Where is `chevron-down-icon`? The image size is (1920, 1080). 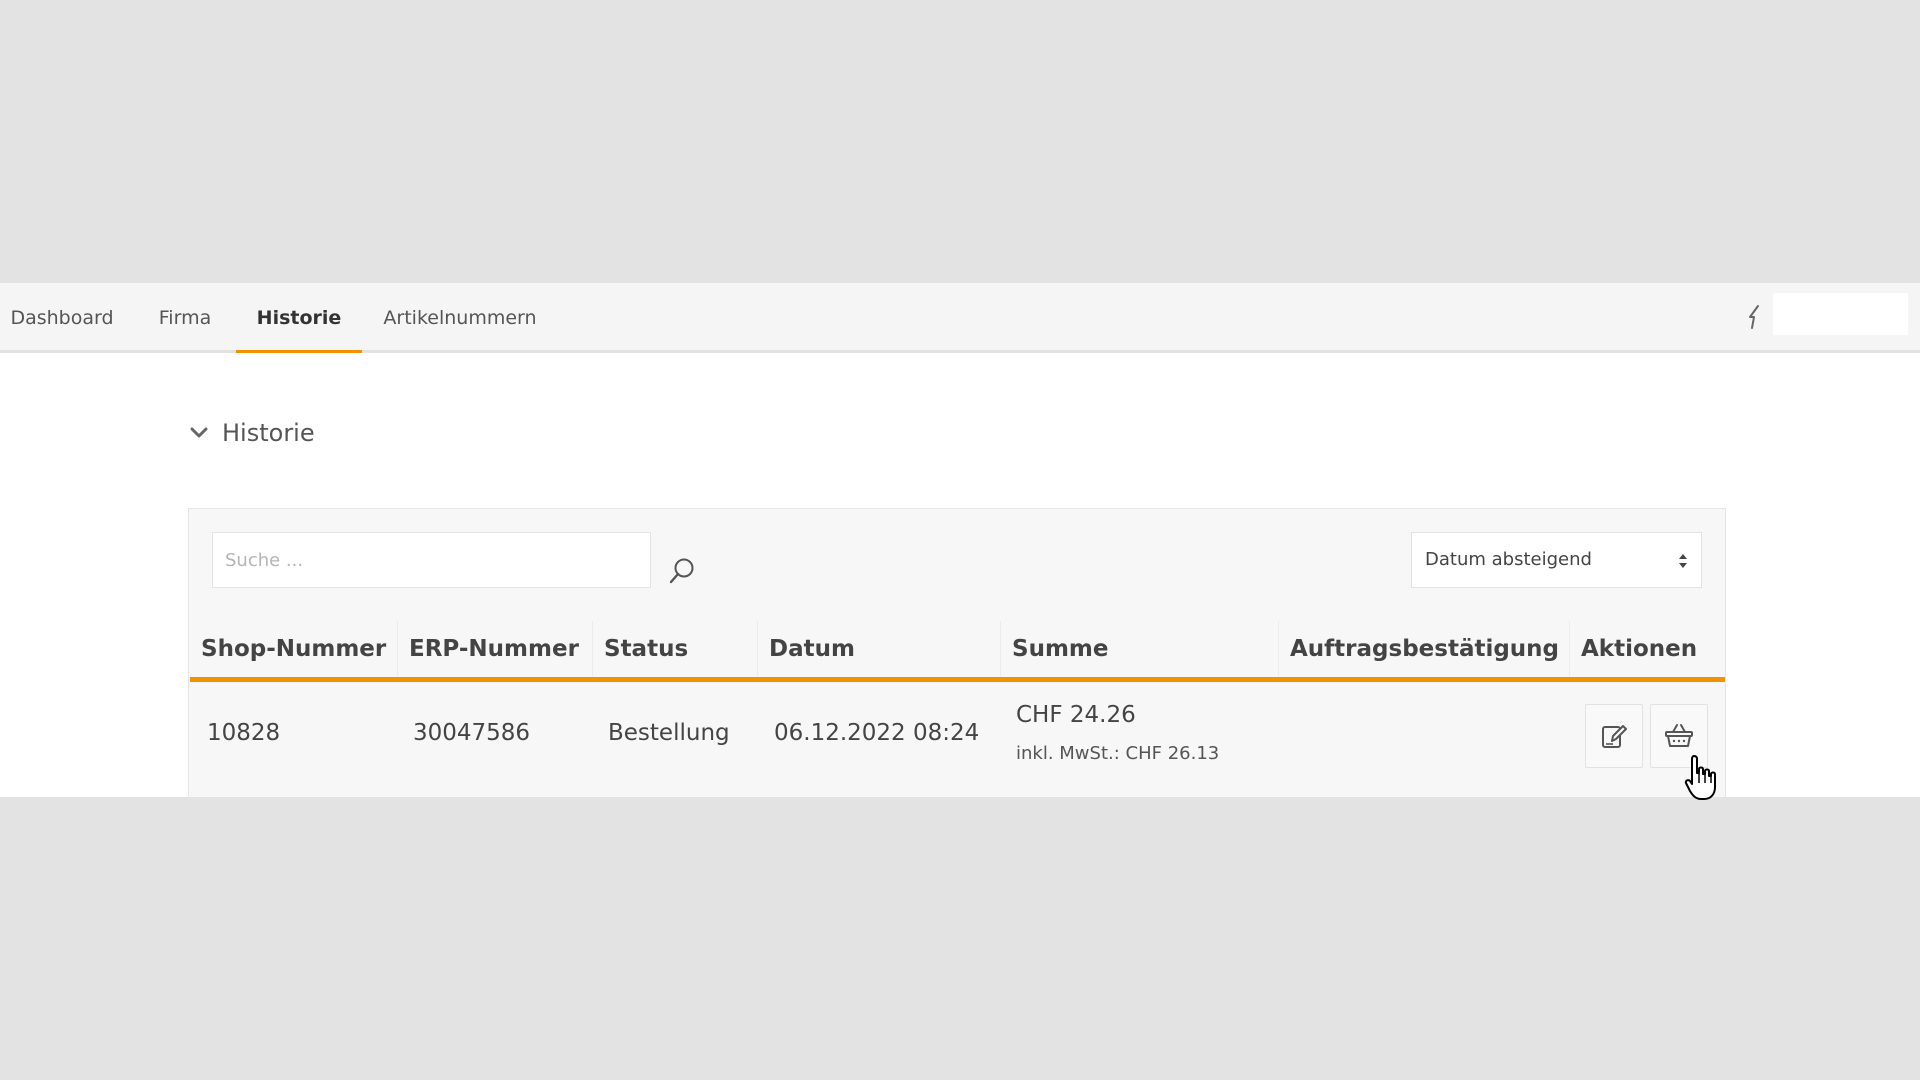 chevron-down-icon is located at coordinates (199, 432).